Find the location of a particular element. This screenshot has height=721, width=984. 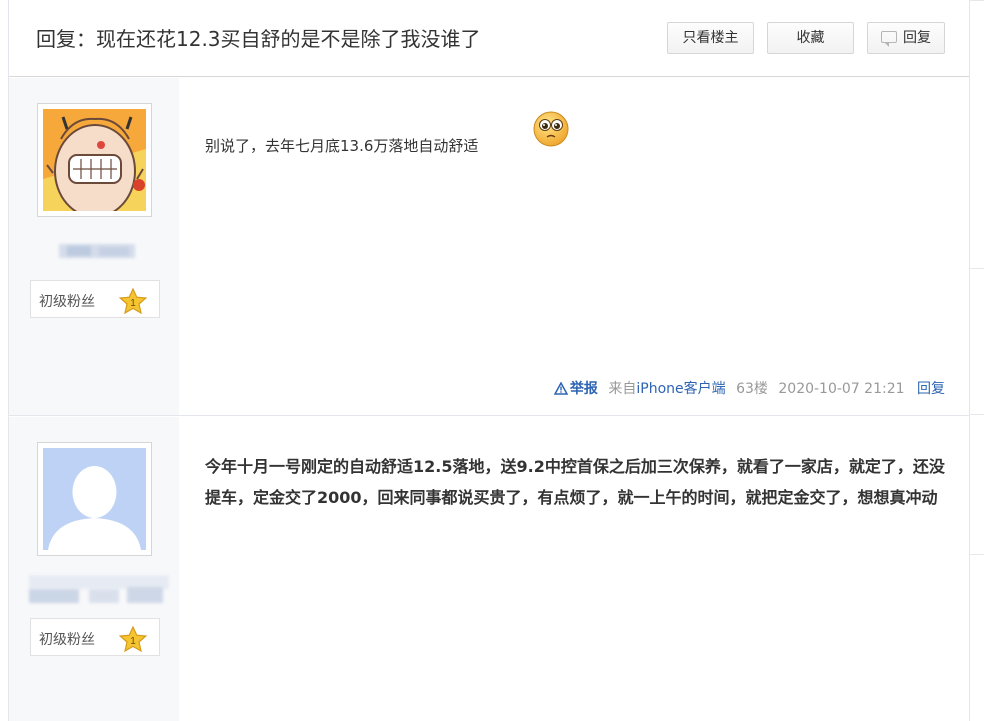

source-client-link: iPhone客户端 is located at coordinates (680, 389).